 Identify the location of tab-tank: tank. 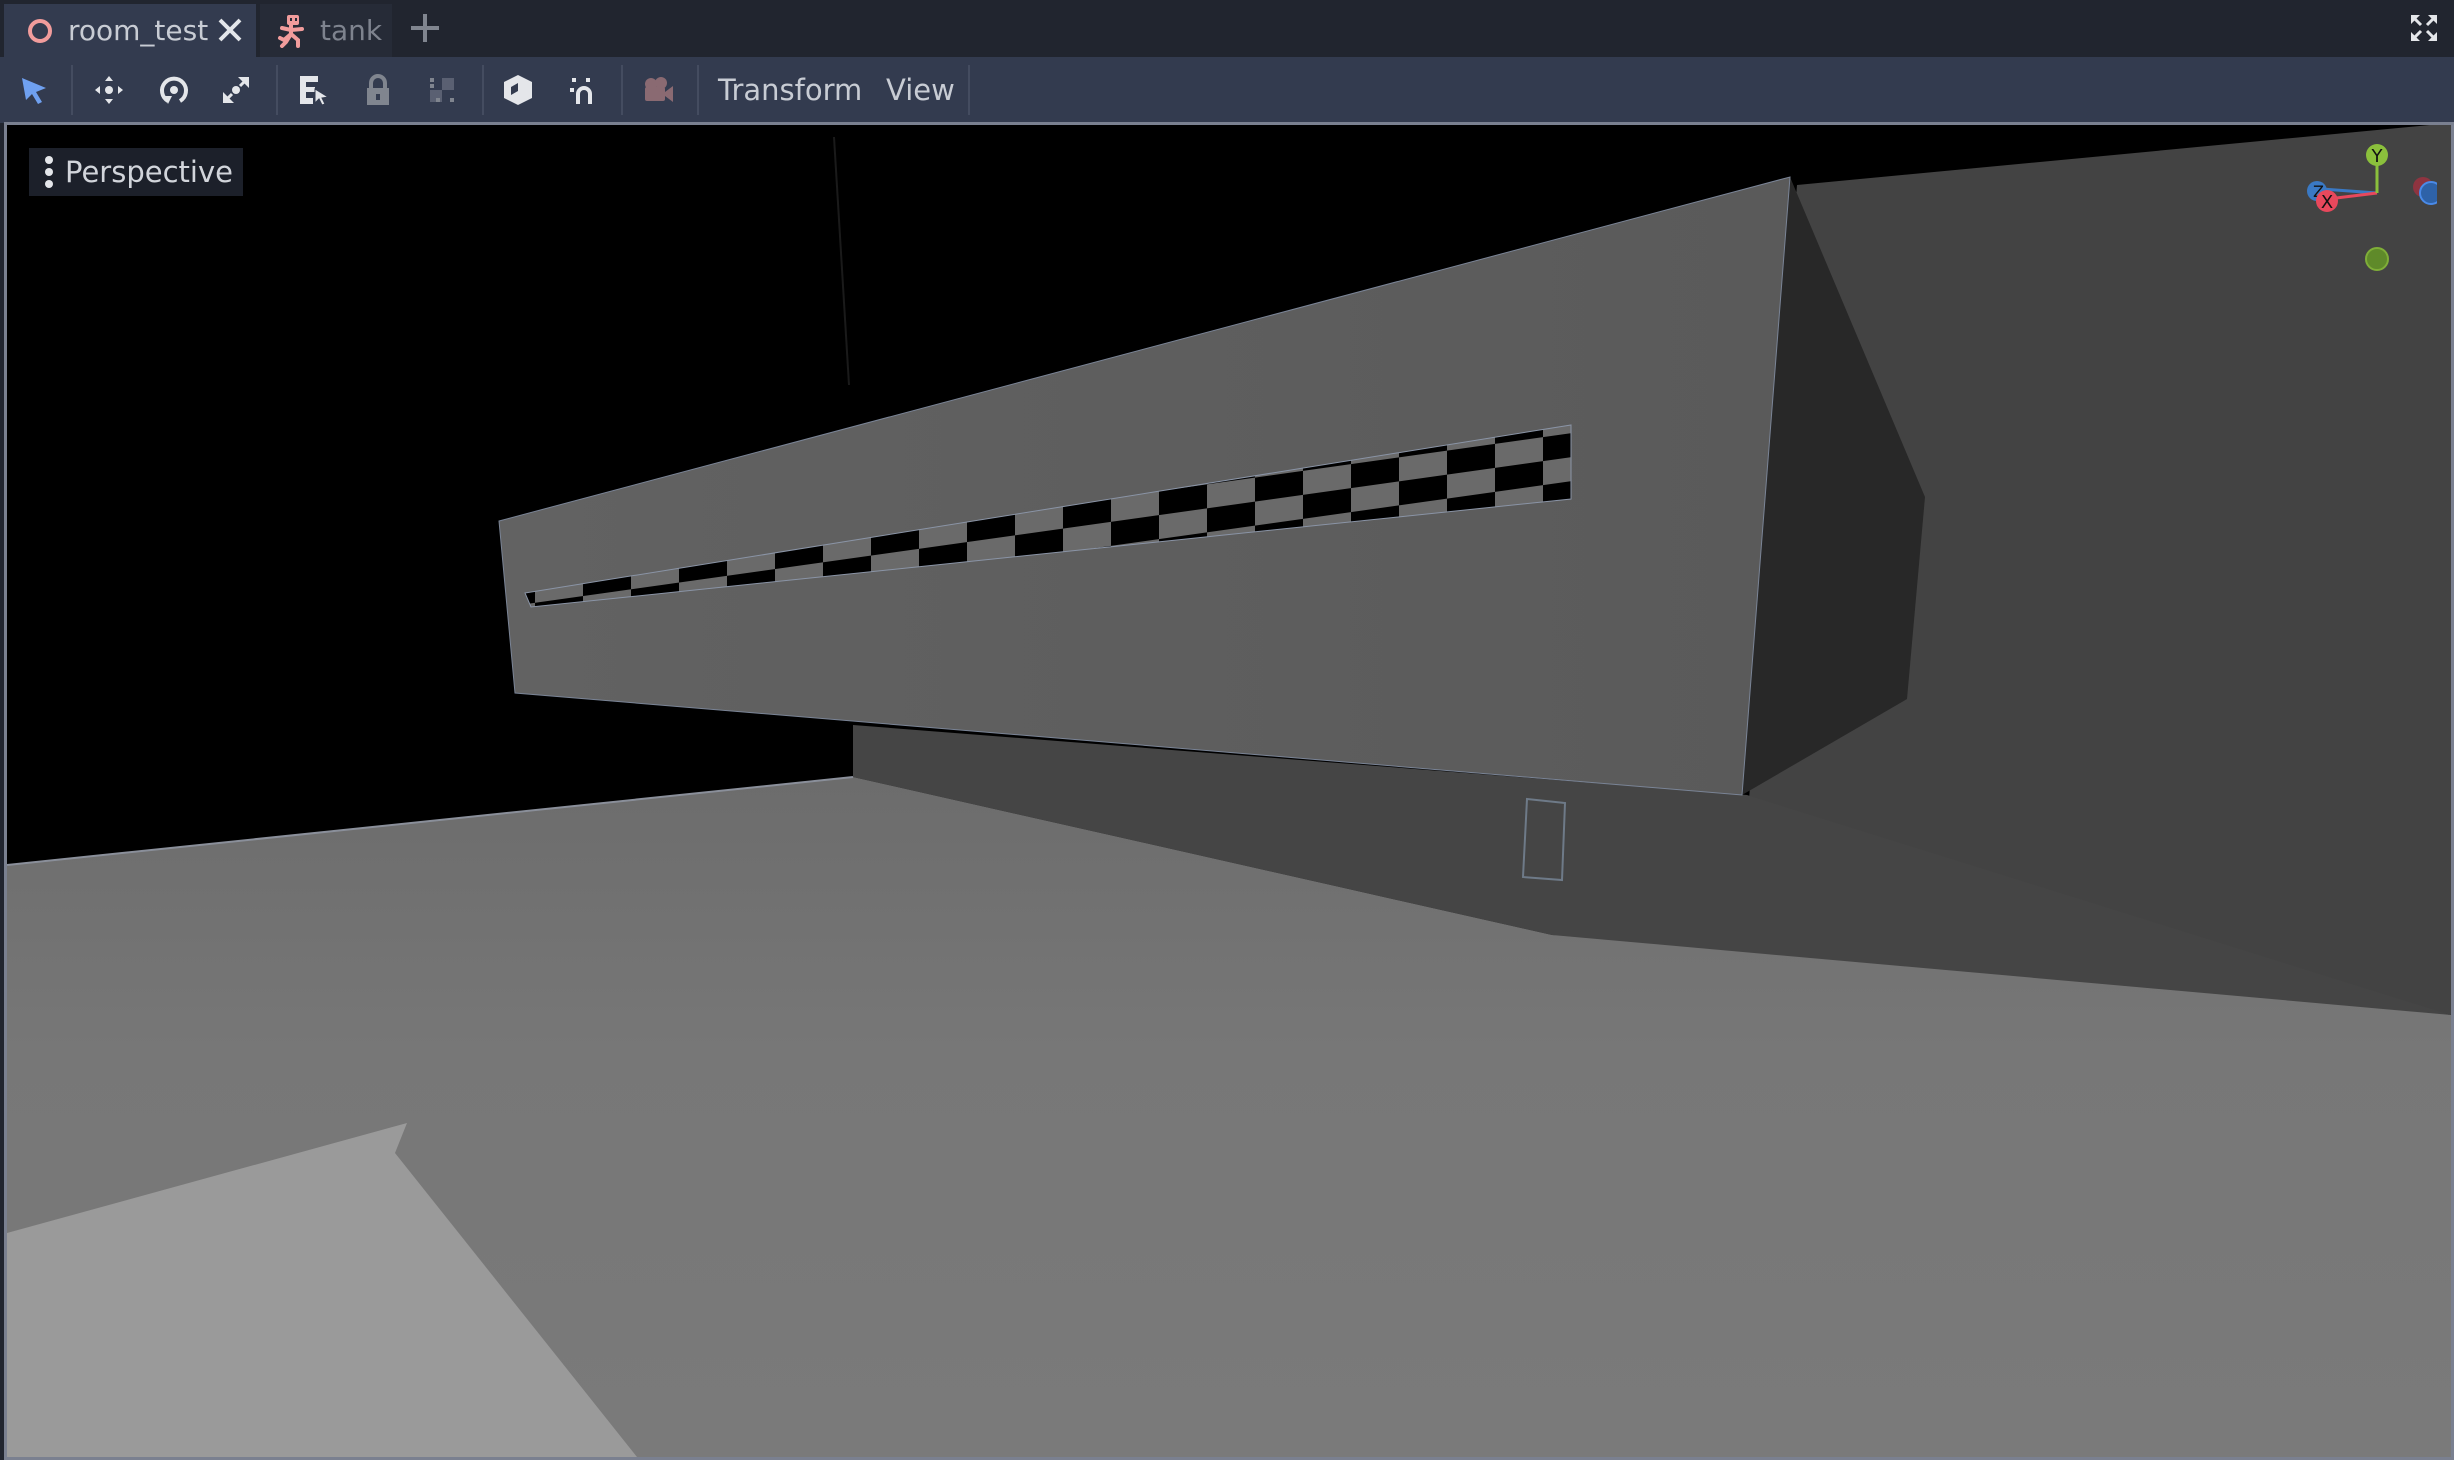
(326, 30).